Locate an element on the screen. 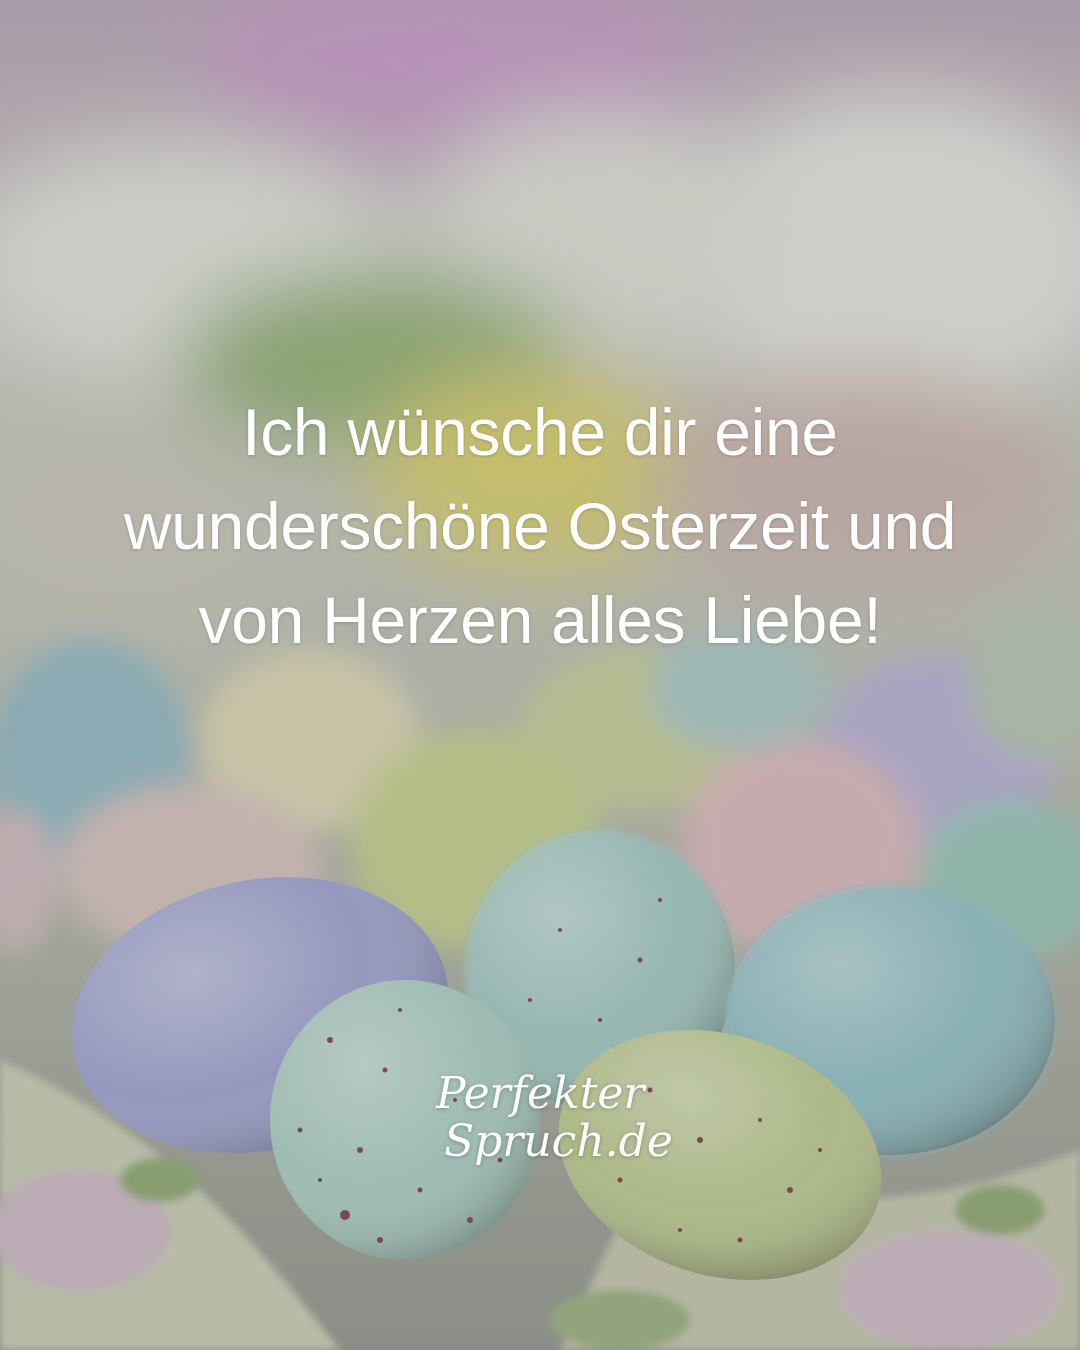  logo-line-1: Perfekter is located at coordinates (540, 1093).